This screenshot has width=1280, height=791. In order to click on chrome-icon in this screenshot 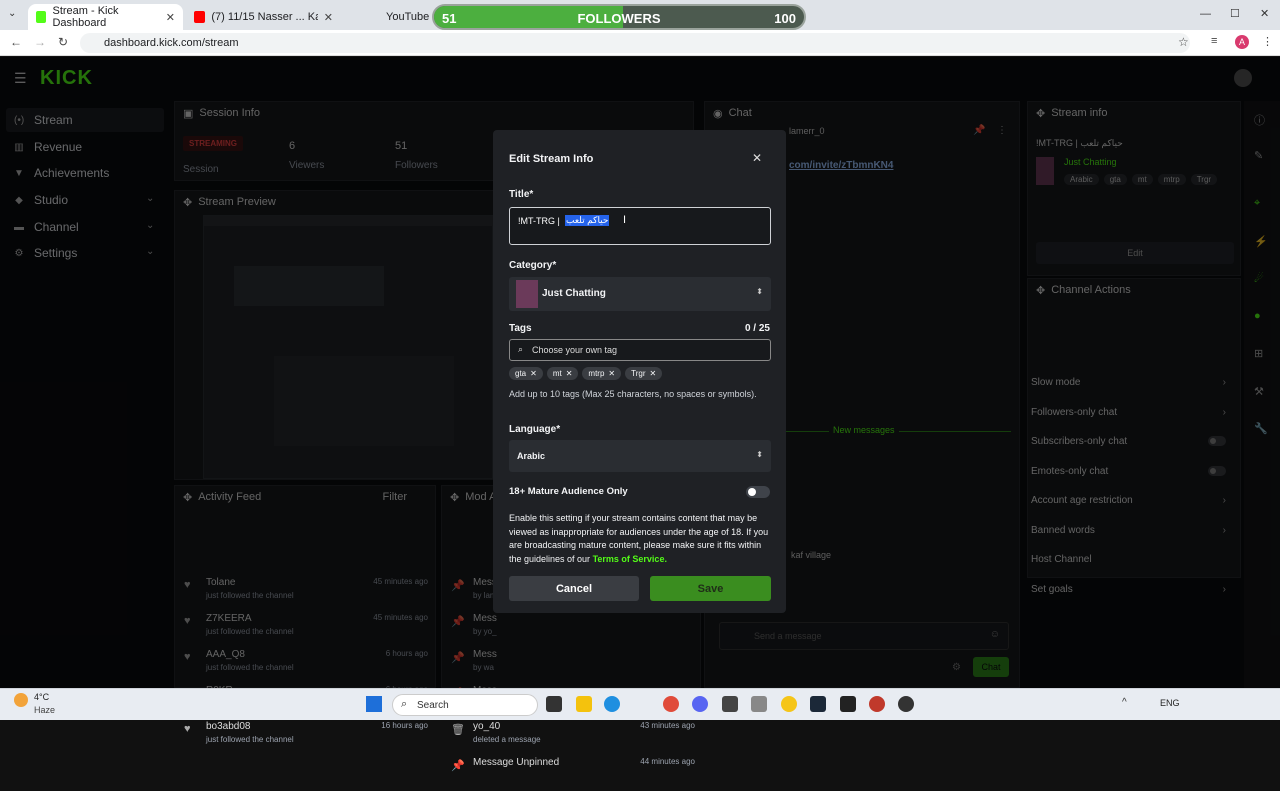, I will do `click(671, 704)`.